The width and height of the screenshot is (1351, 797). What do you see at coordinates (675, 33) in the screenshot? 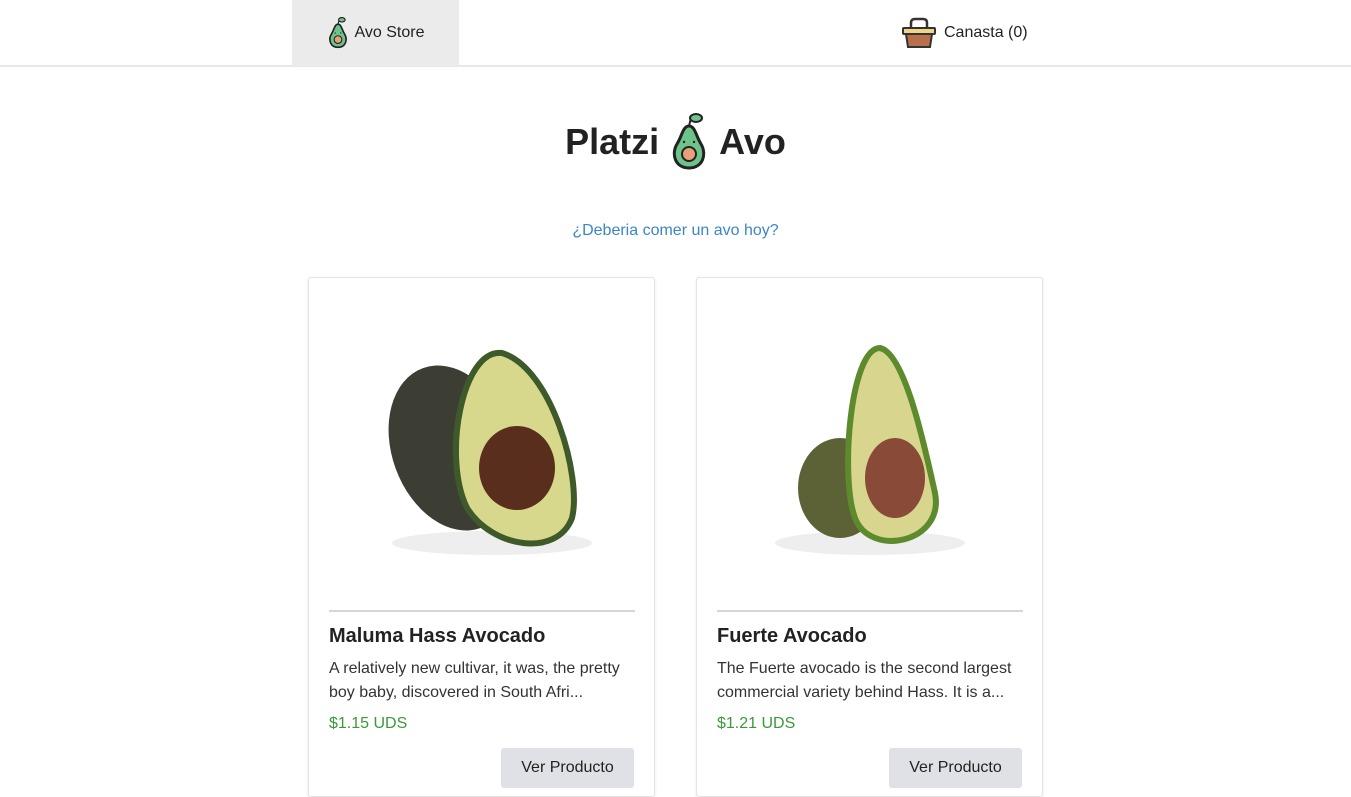
I see `top-nav: Avo Store Canasta (0)` at bounding box center [675, 33].